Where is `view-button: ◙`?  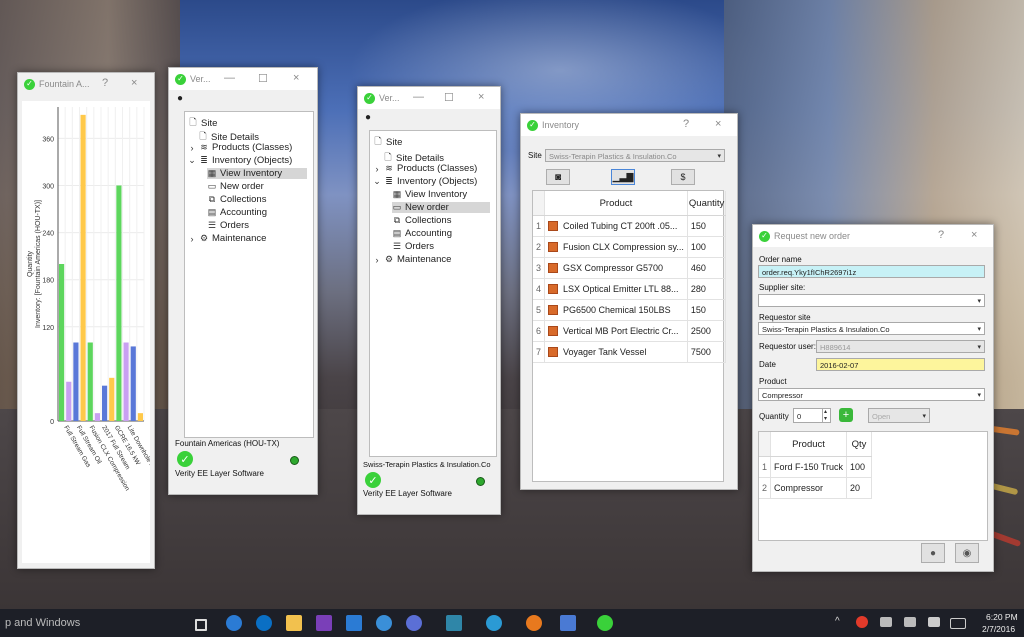 view-button: ◙ is located at coordinates (558, 177).